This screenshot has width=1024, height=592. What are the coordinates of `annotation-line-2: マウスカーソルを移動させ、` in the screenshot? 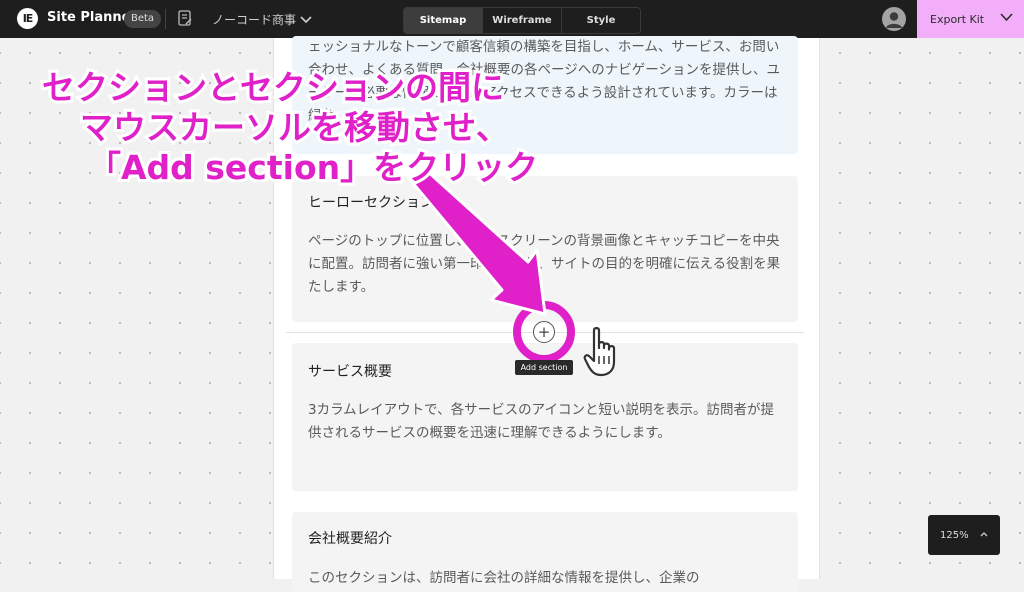 It's located at (294, 127).